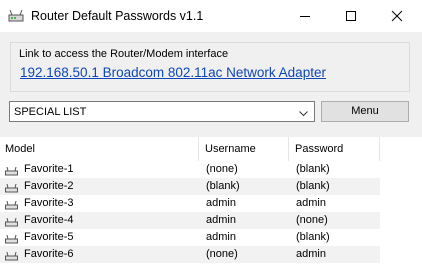 The width and height of the screenshot is (422, 264). Describe the element at coordinates (211, 16) in the screenshot. I see `title-bar: Router Default Passwords v1.1` at that location.